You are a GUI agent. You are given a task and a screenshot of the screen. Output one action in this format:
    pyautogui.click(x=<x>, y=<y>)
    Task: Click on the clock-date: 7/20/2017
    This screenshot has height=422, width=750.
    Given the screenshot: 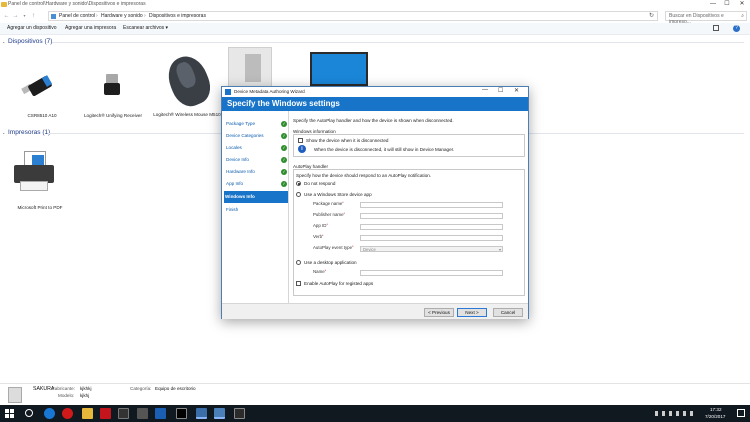 What is the action you would take?
    pyautogui.click(x=715, y=416)
    